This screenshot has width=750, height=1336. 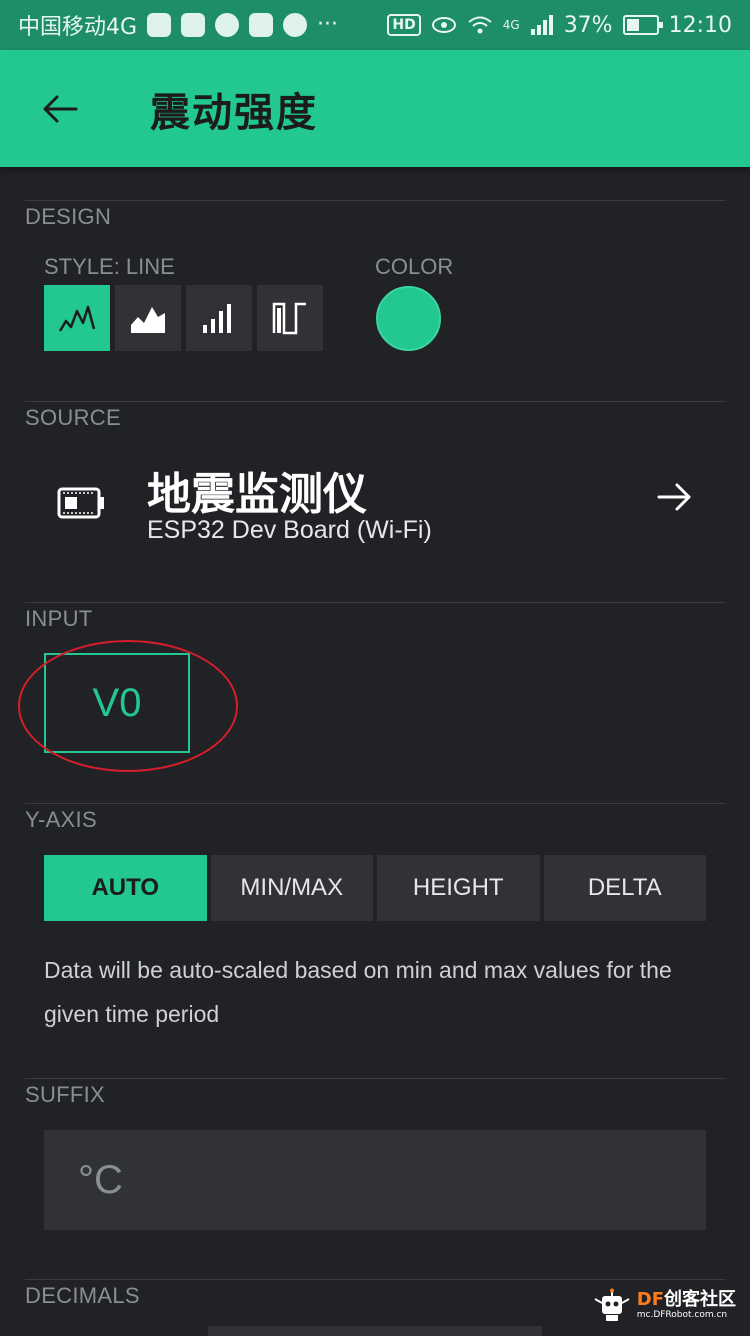 I want to click on line-chart-icon, so click(x=77, y=318).